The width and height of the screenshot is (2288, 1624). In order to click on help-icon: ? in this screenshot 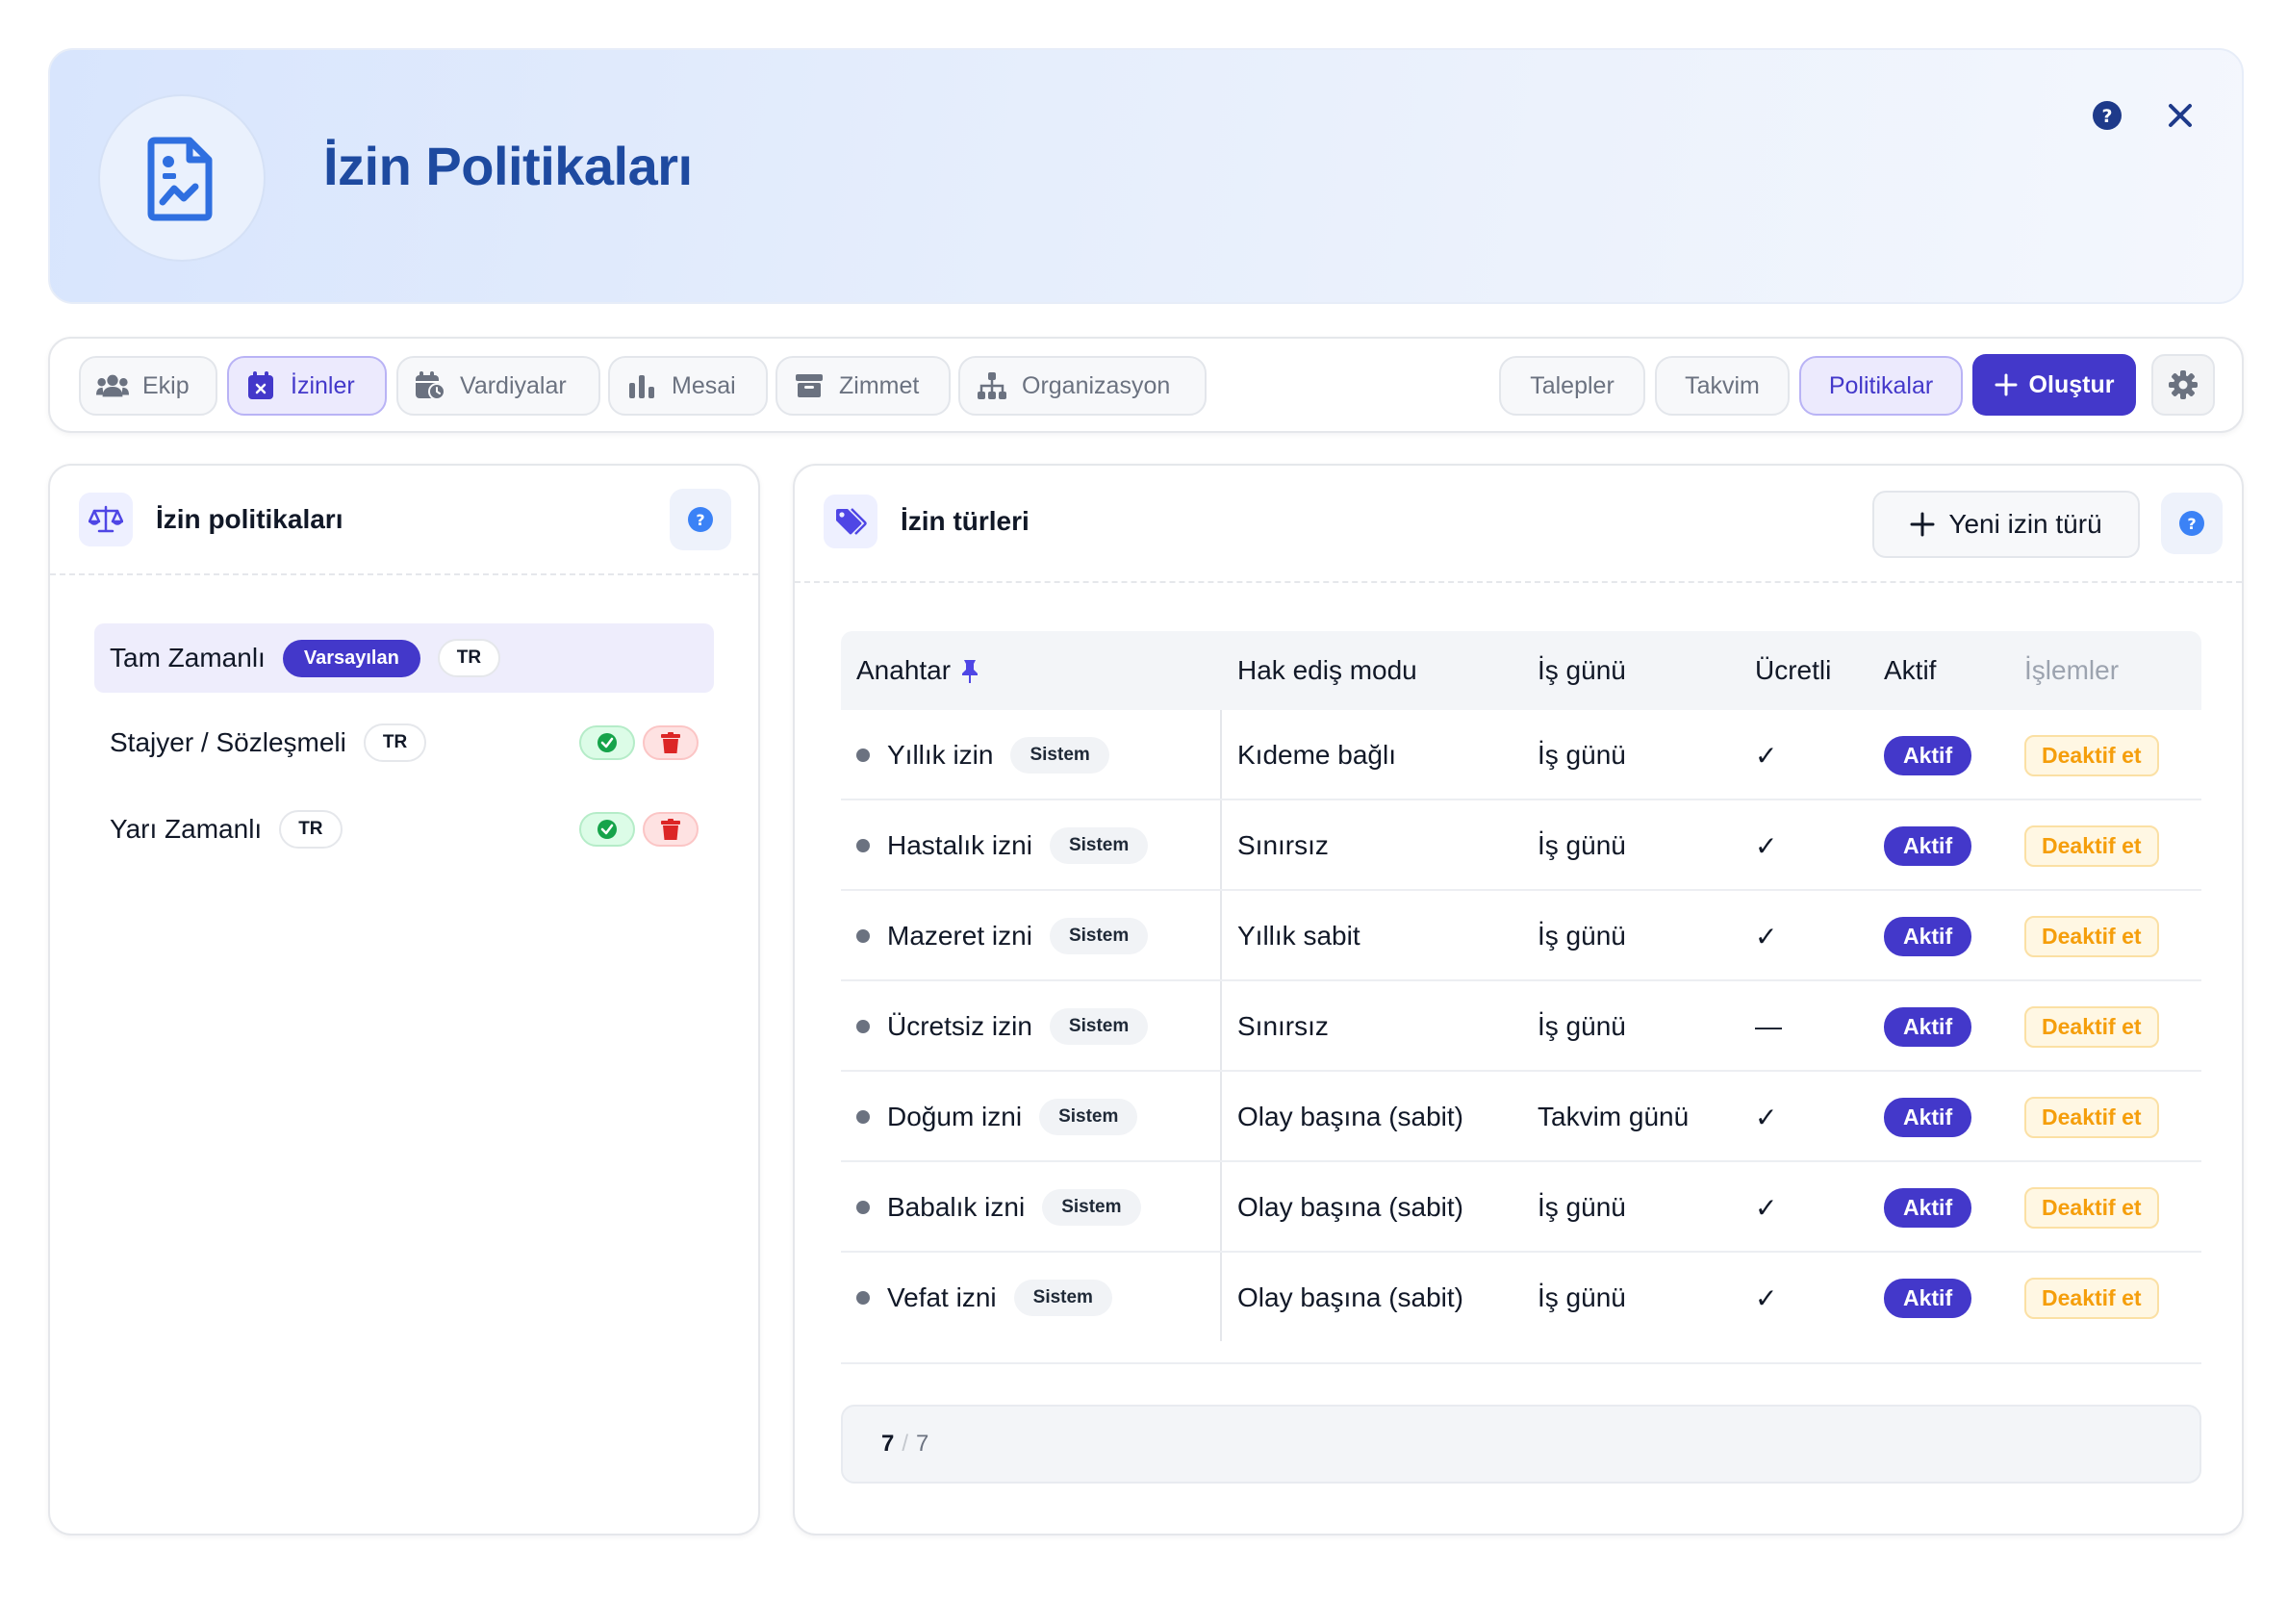, I will do `click(700, 519)`.